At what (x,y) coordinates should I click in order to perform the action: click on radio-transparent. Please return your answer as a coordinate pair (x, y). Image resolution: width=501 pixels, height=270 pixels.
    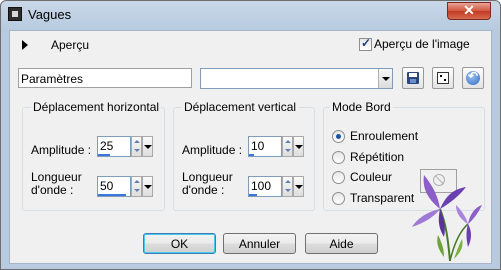
    Looking at the image, I should click on (338, 198).